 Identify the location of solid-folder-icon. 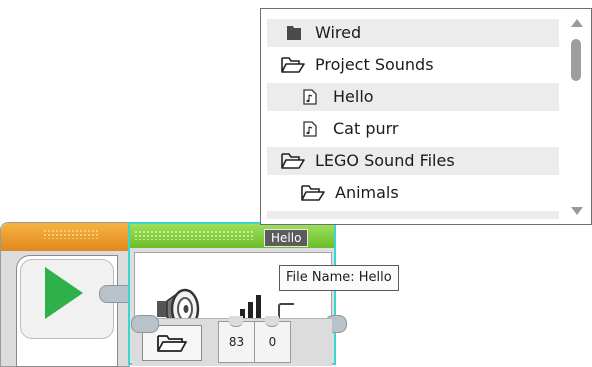
(294, 33).